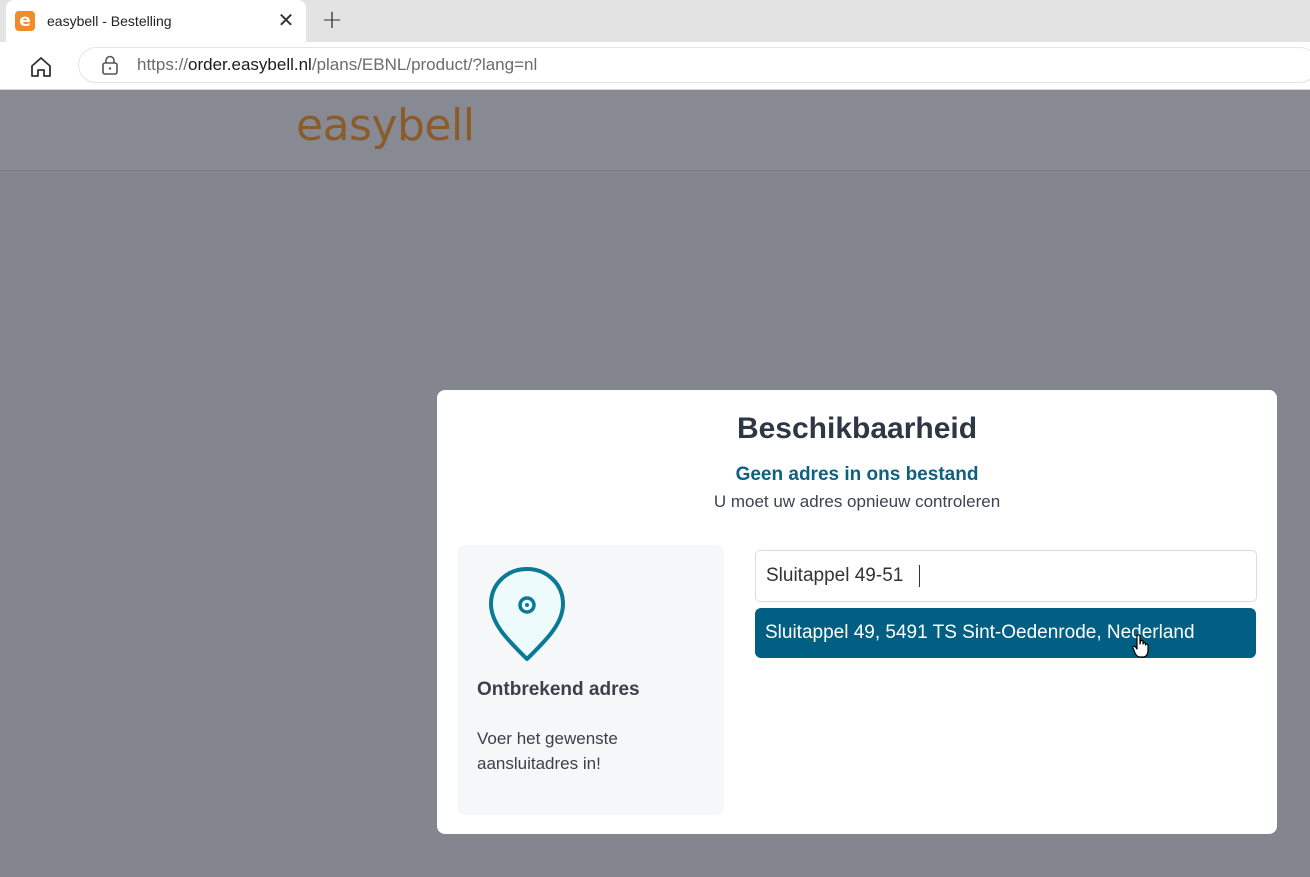 This screenshot has height=877, width=1310. What do you see at coordinates (655, 130) in the screenshot?
I see `site-header: easybell` at bounding box center [655, 130].